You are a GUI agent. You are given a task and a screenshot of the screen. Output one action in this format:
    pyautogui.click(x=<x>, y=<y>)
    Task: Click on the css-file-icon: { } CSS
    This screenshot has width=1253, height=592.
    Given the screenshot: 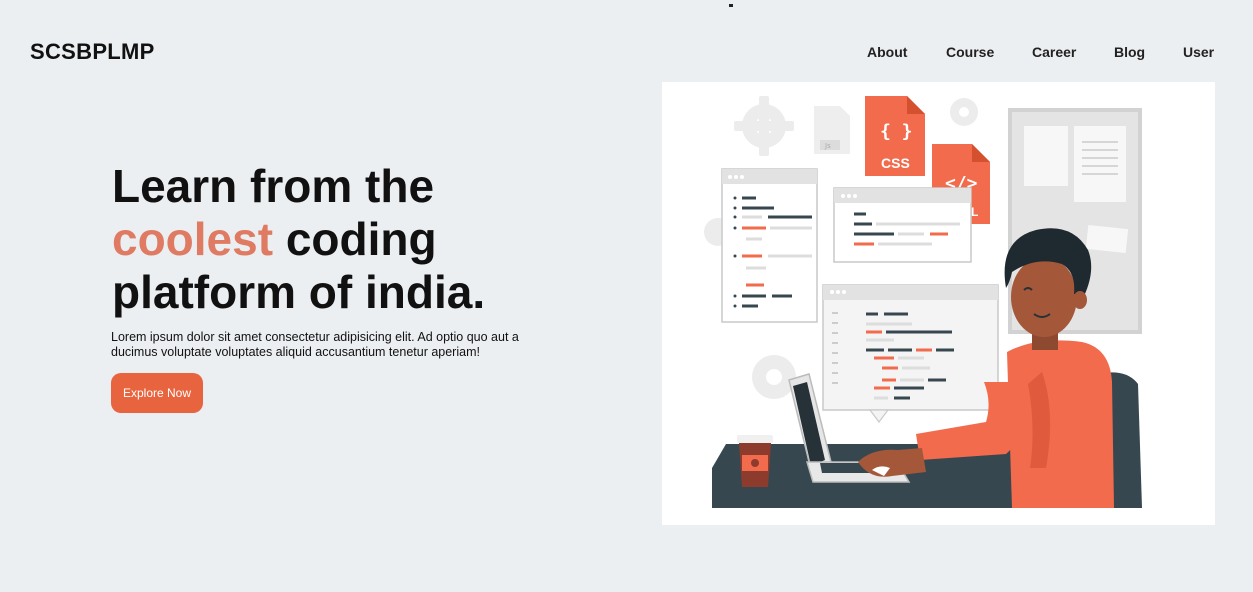 What is the action you would take?
    pyautogui.click(x=895, y=136)
    